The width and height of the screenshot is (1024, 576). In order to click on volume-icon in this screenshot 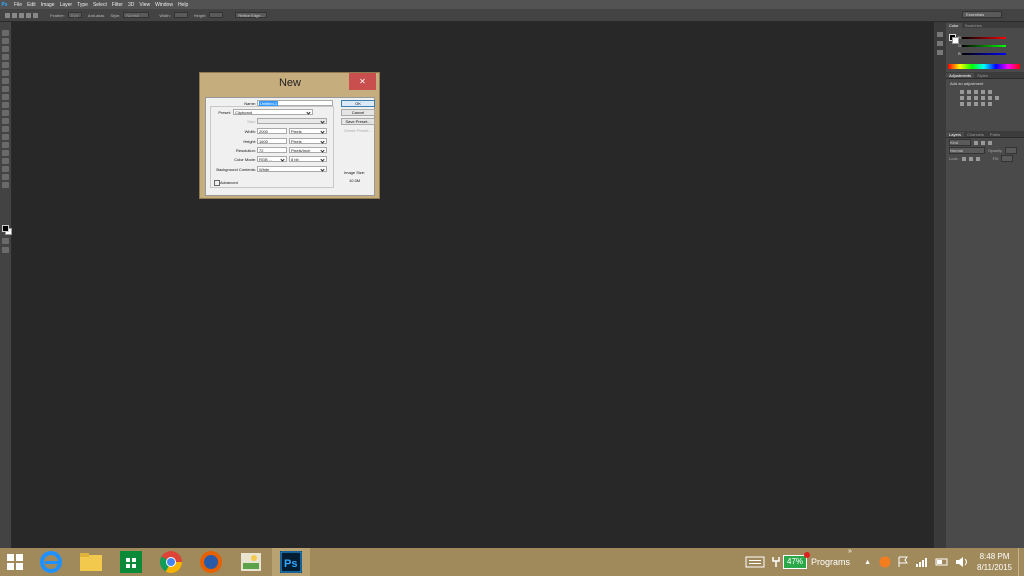, I will do `click(962, 562)`.